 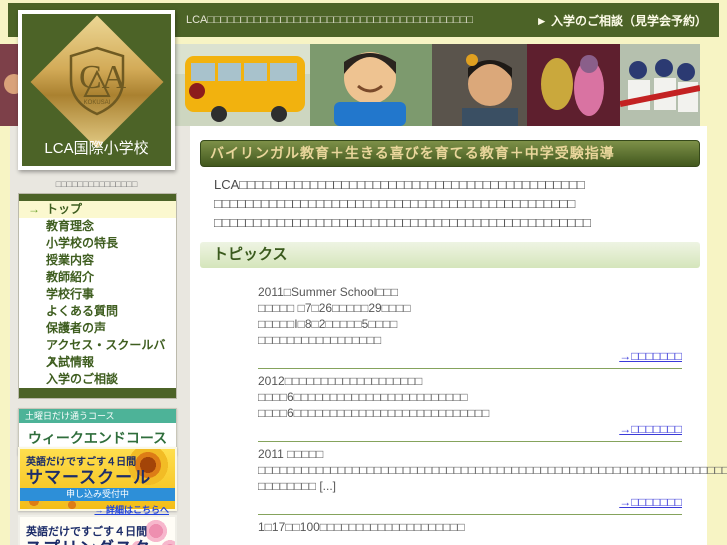 I want to click on smiling-boy-photo, so click(x=371, y=85).